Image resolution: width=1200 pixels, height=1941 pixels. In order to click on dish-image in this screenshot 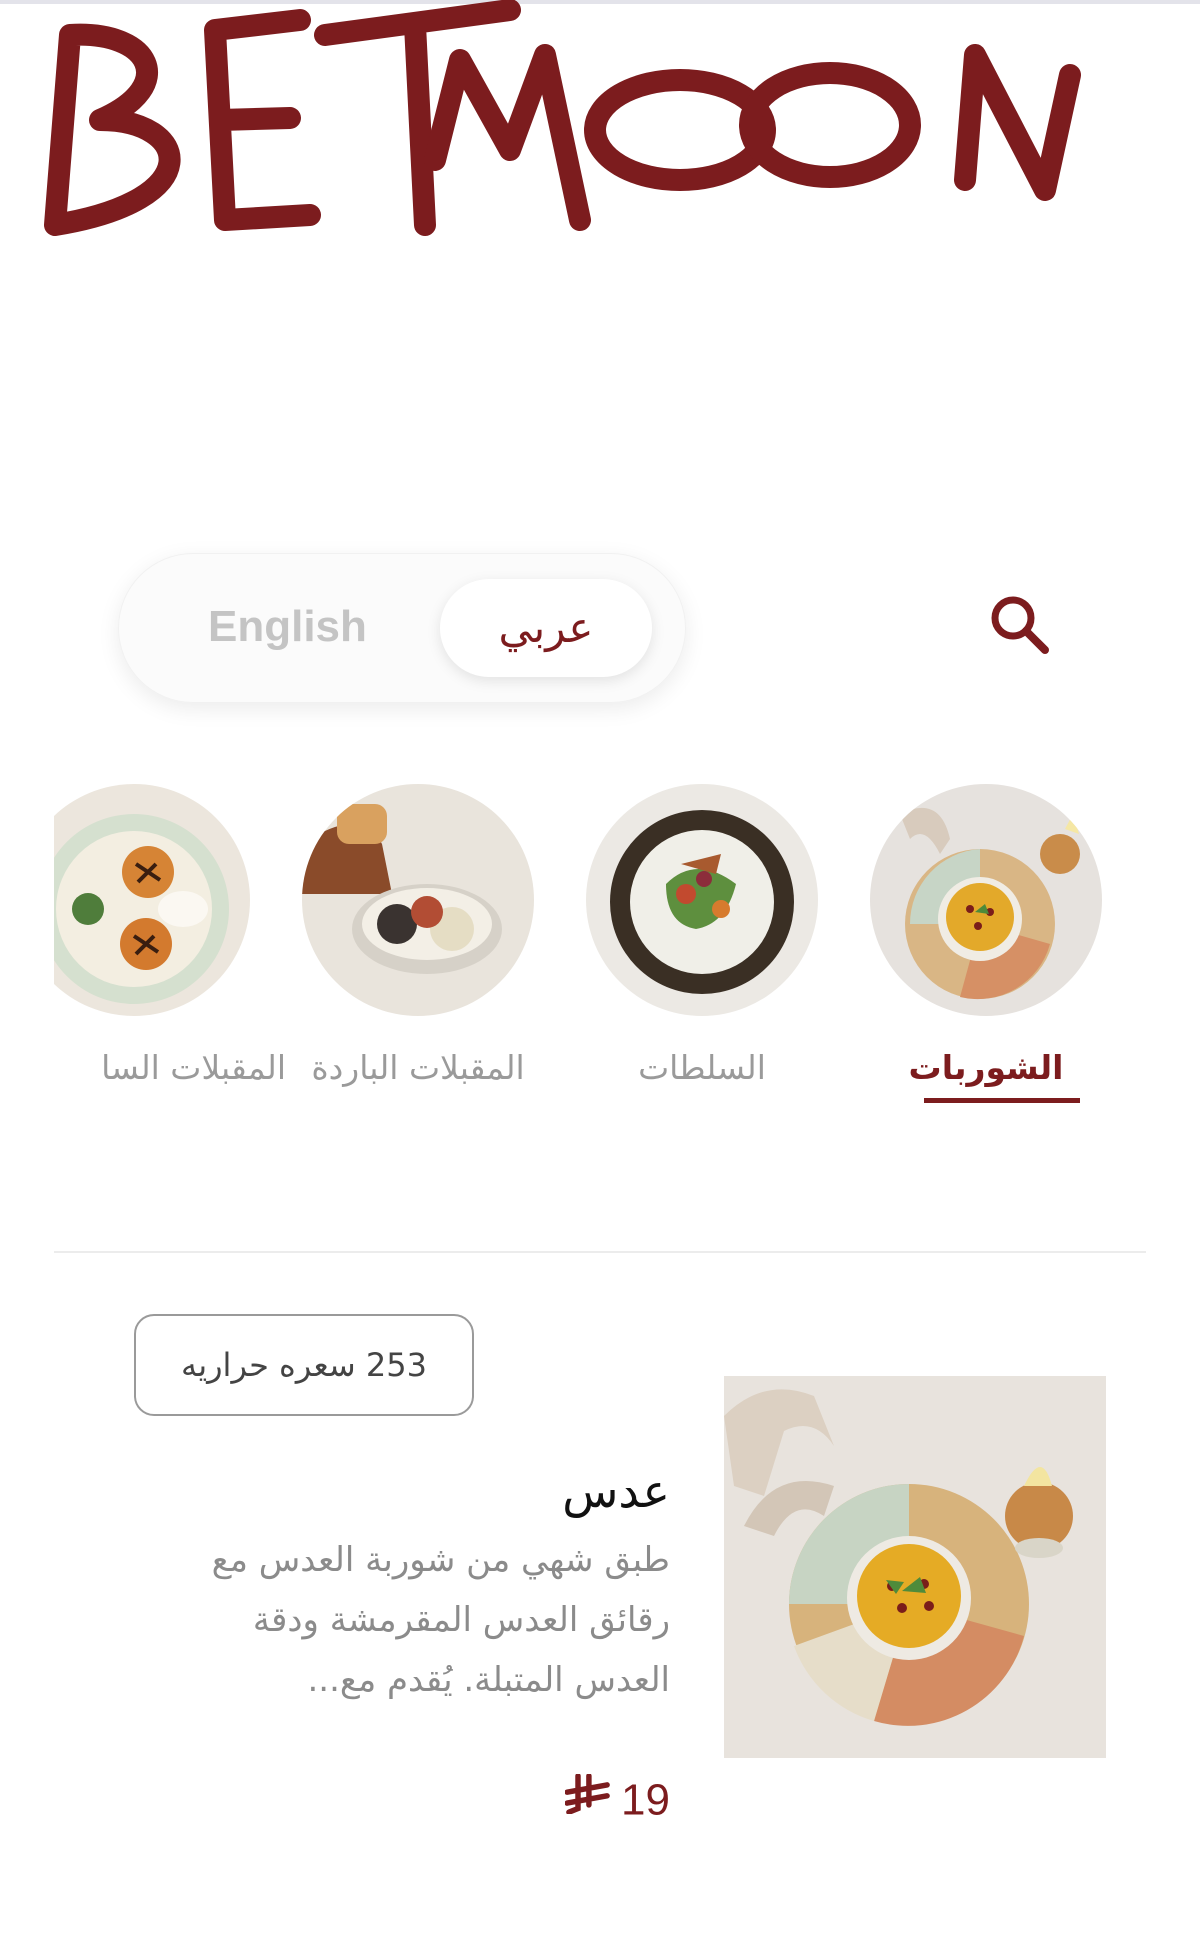, I will do `click(915, 1567)`.